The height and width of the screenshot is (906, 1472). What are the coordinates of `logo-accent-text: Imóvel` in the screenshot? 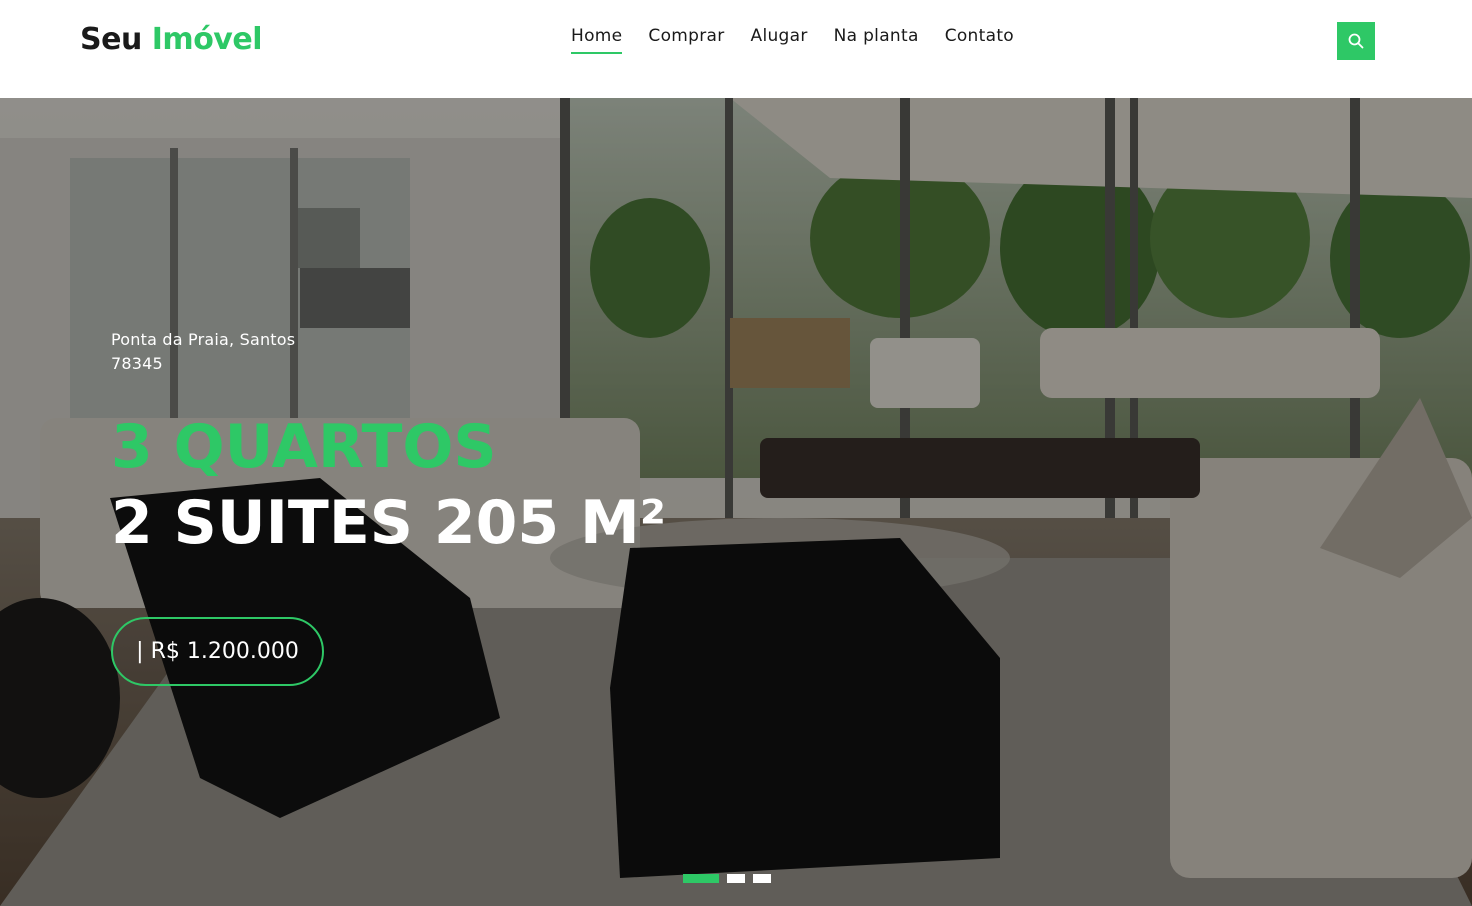 It's located at (207, 39).